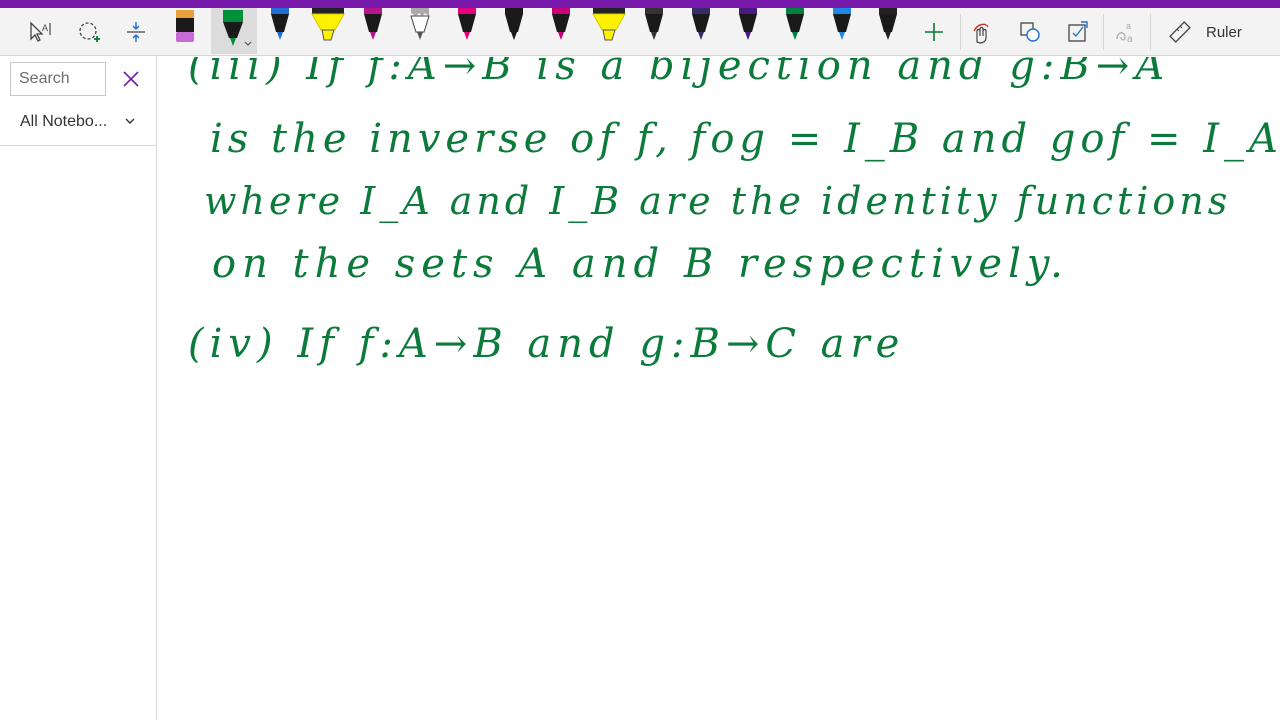 Image resolution: width=1280 pixels, height=725 pixels. Describe the element at coordinates (64, 79) in the screenshot. I see `search-input` at that location.